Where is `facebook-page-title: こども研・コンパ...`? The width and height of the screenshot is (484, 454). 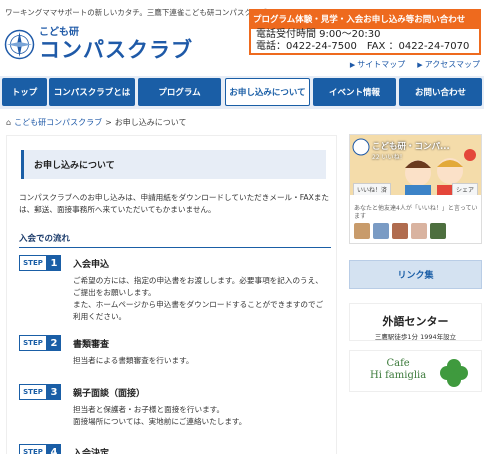
facebook-page-title: こども研・コンパ... is located at coordinates (411, 146).